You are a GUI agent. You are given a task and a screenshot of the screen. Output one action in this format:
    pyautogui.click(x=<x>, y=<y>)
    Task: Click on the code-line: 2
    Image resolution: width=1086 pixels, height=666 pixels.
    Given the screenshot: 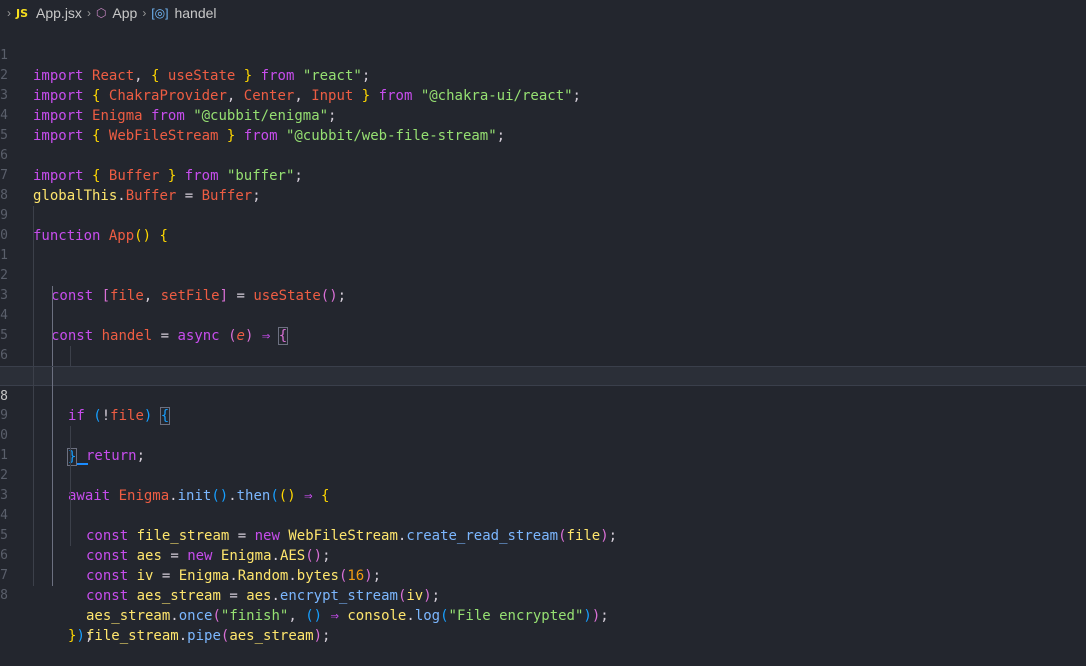 What is the action you would take?
    pyautogui.click(x=543, y=264)
    